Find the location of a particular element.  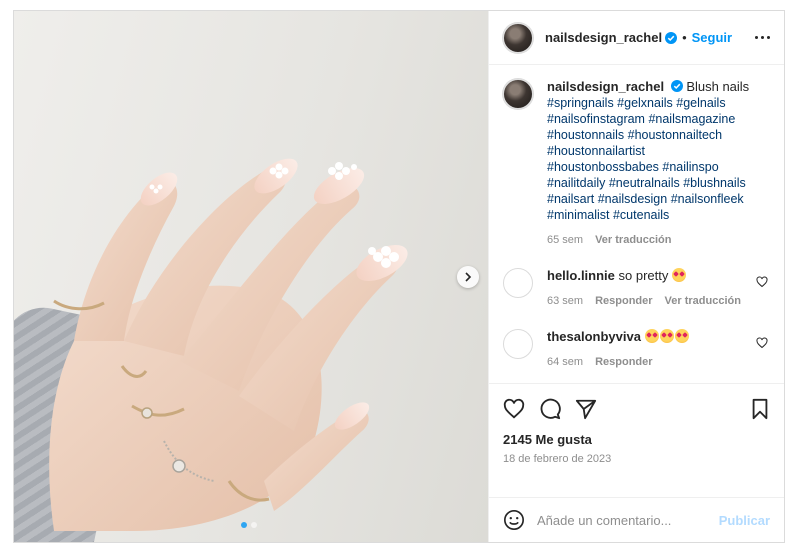

next-image-button is located at coordinates (468, 277).